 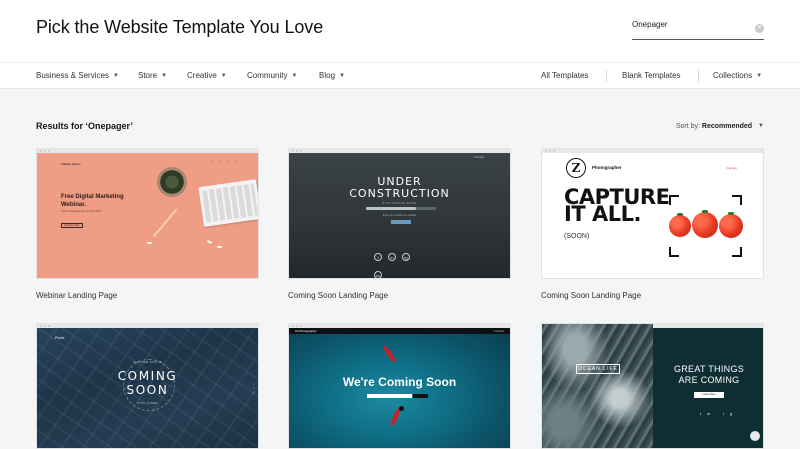 What do you see at coordinates (577, 236) in the screenshot?
I see `thumb-soon: (SOON)` at bounding box center [577, 236].